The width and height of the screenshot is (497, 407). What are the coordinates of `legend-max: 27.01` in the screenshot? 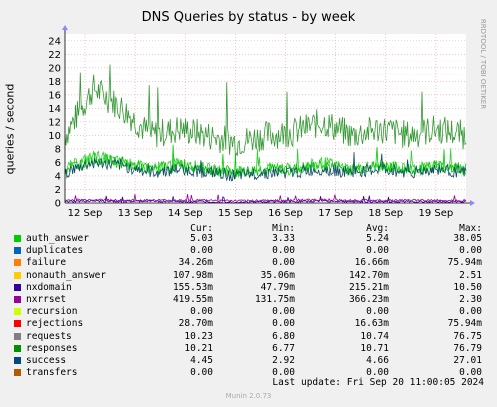 It's located at (467, 360).